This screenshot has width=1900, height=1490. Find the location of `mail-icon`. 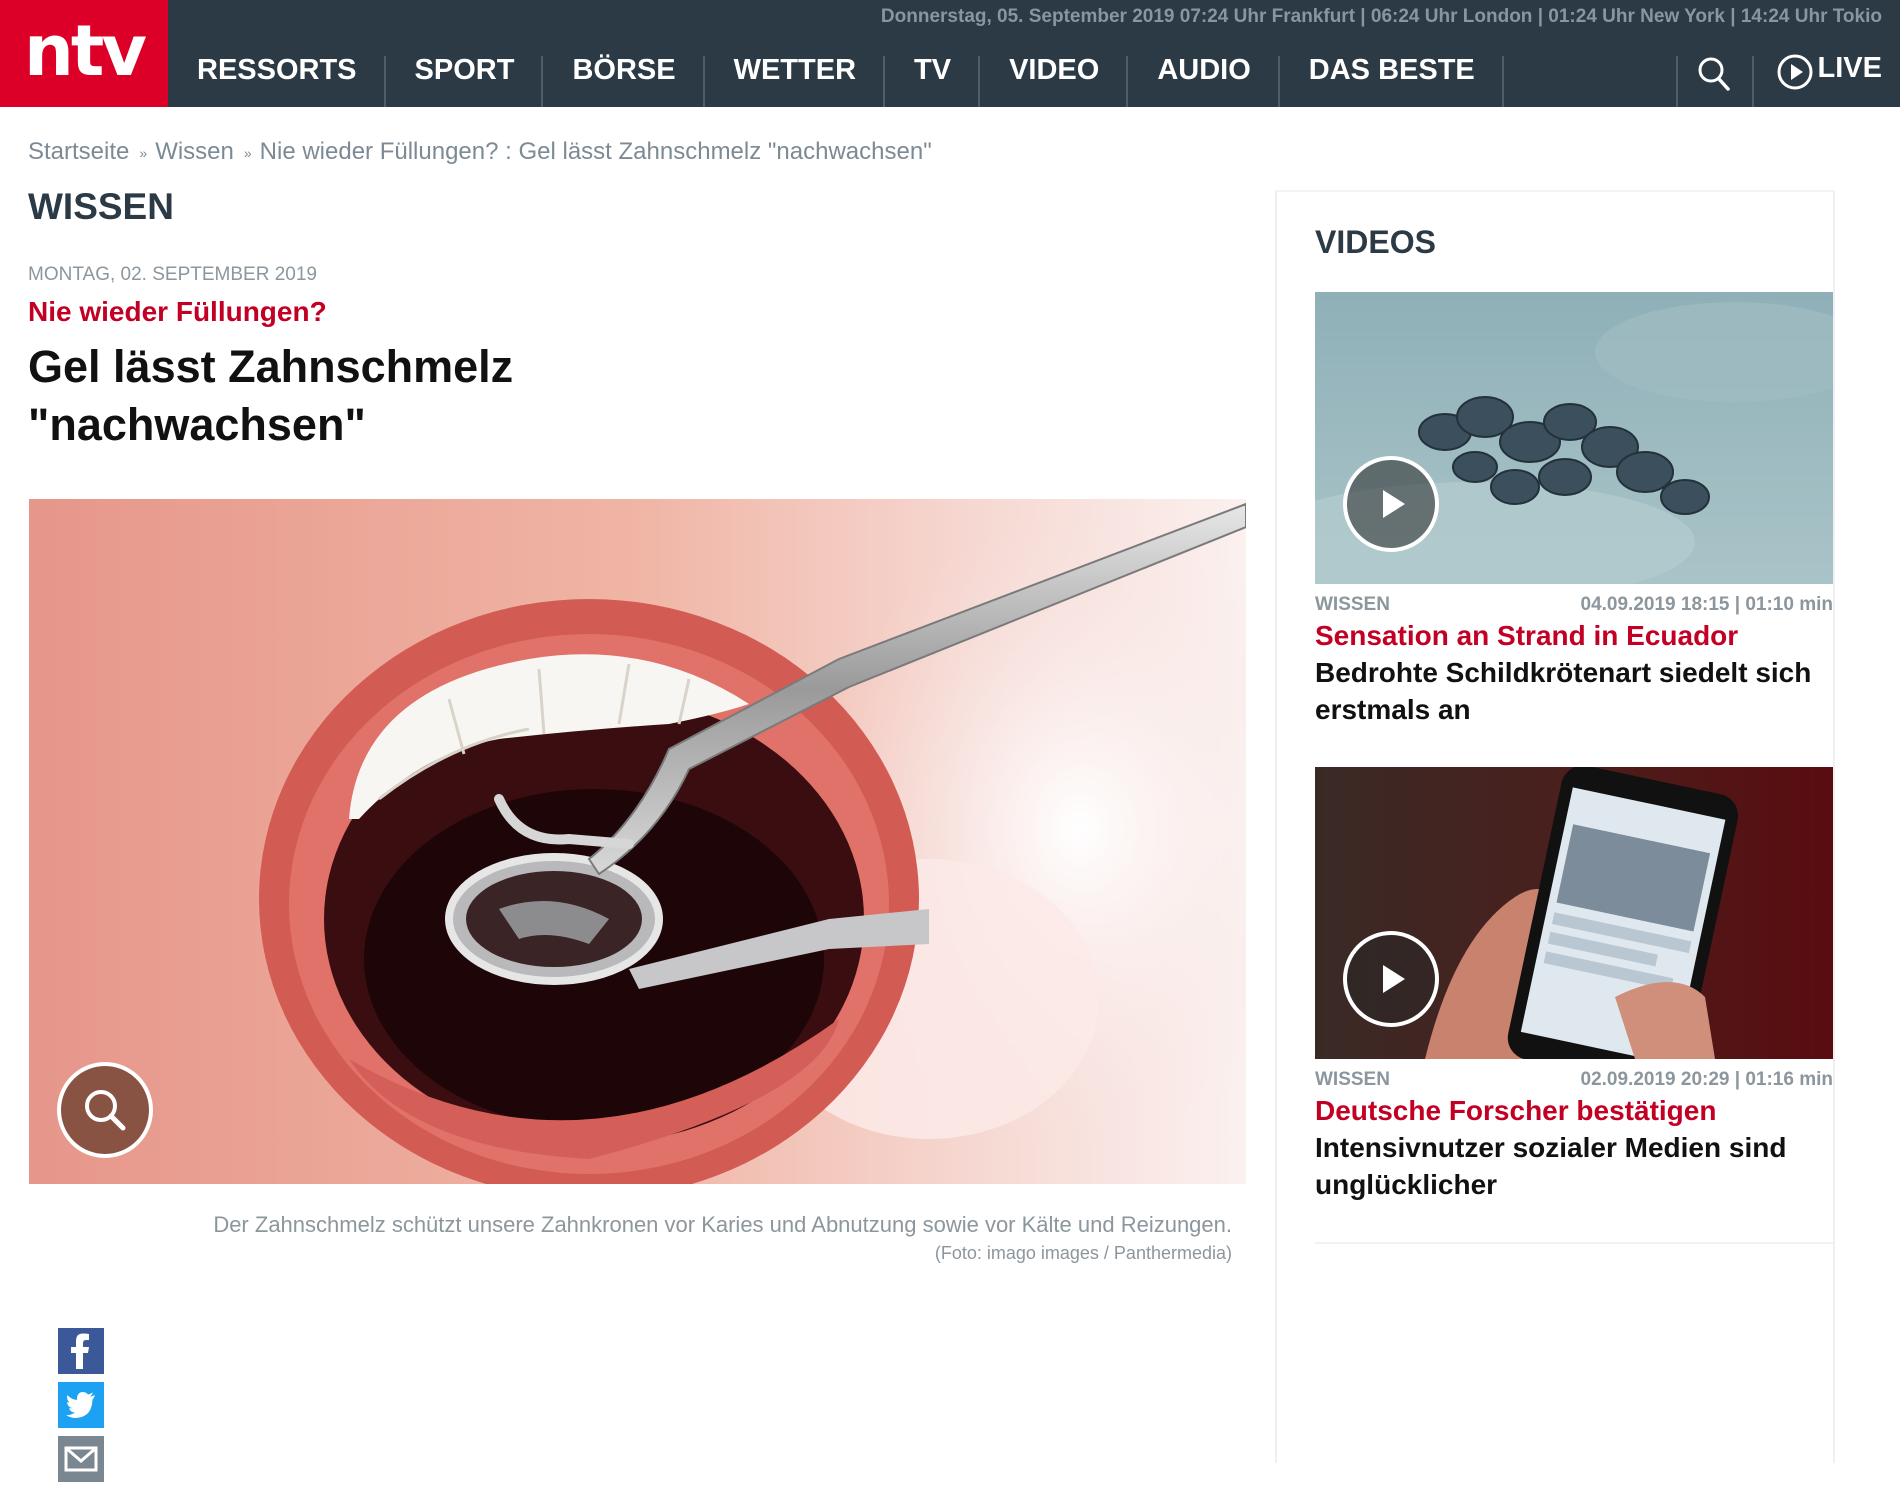

mail-icon is located at coordinates (81, 1459).